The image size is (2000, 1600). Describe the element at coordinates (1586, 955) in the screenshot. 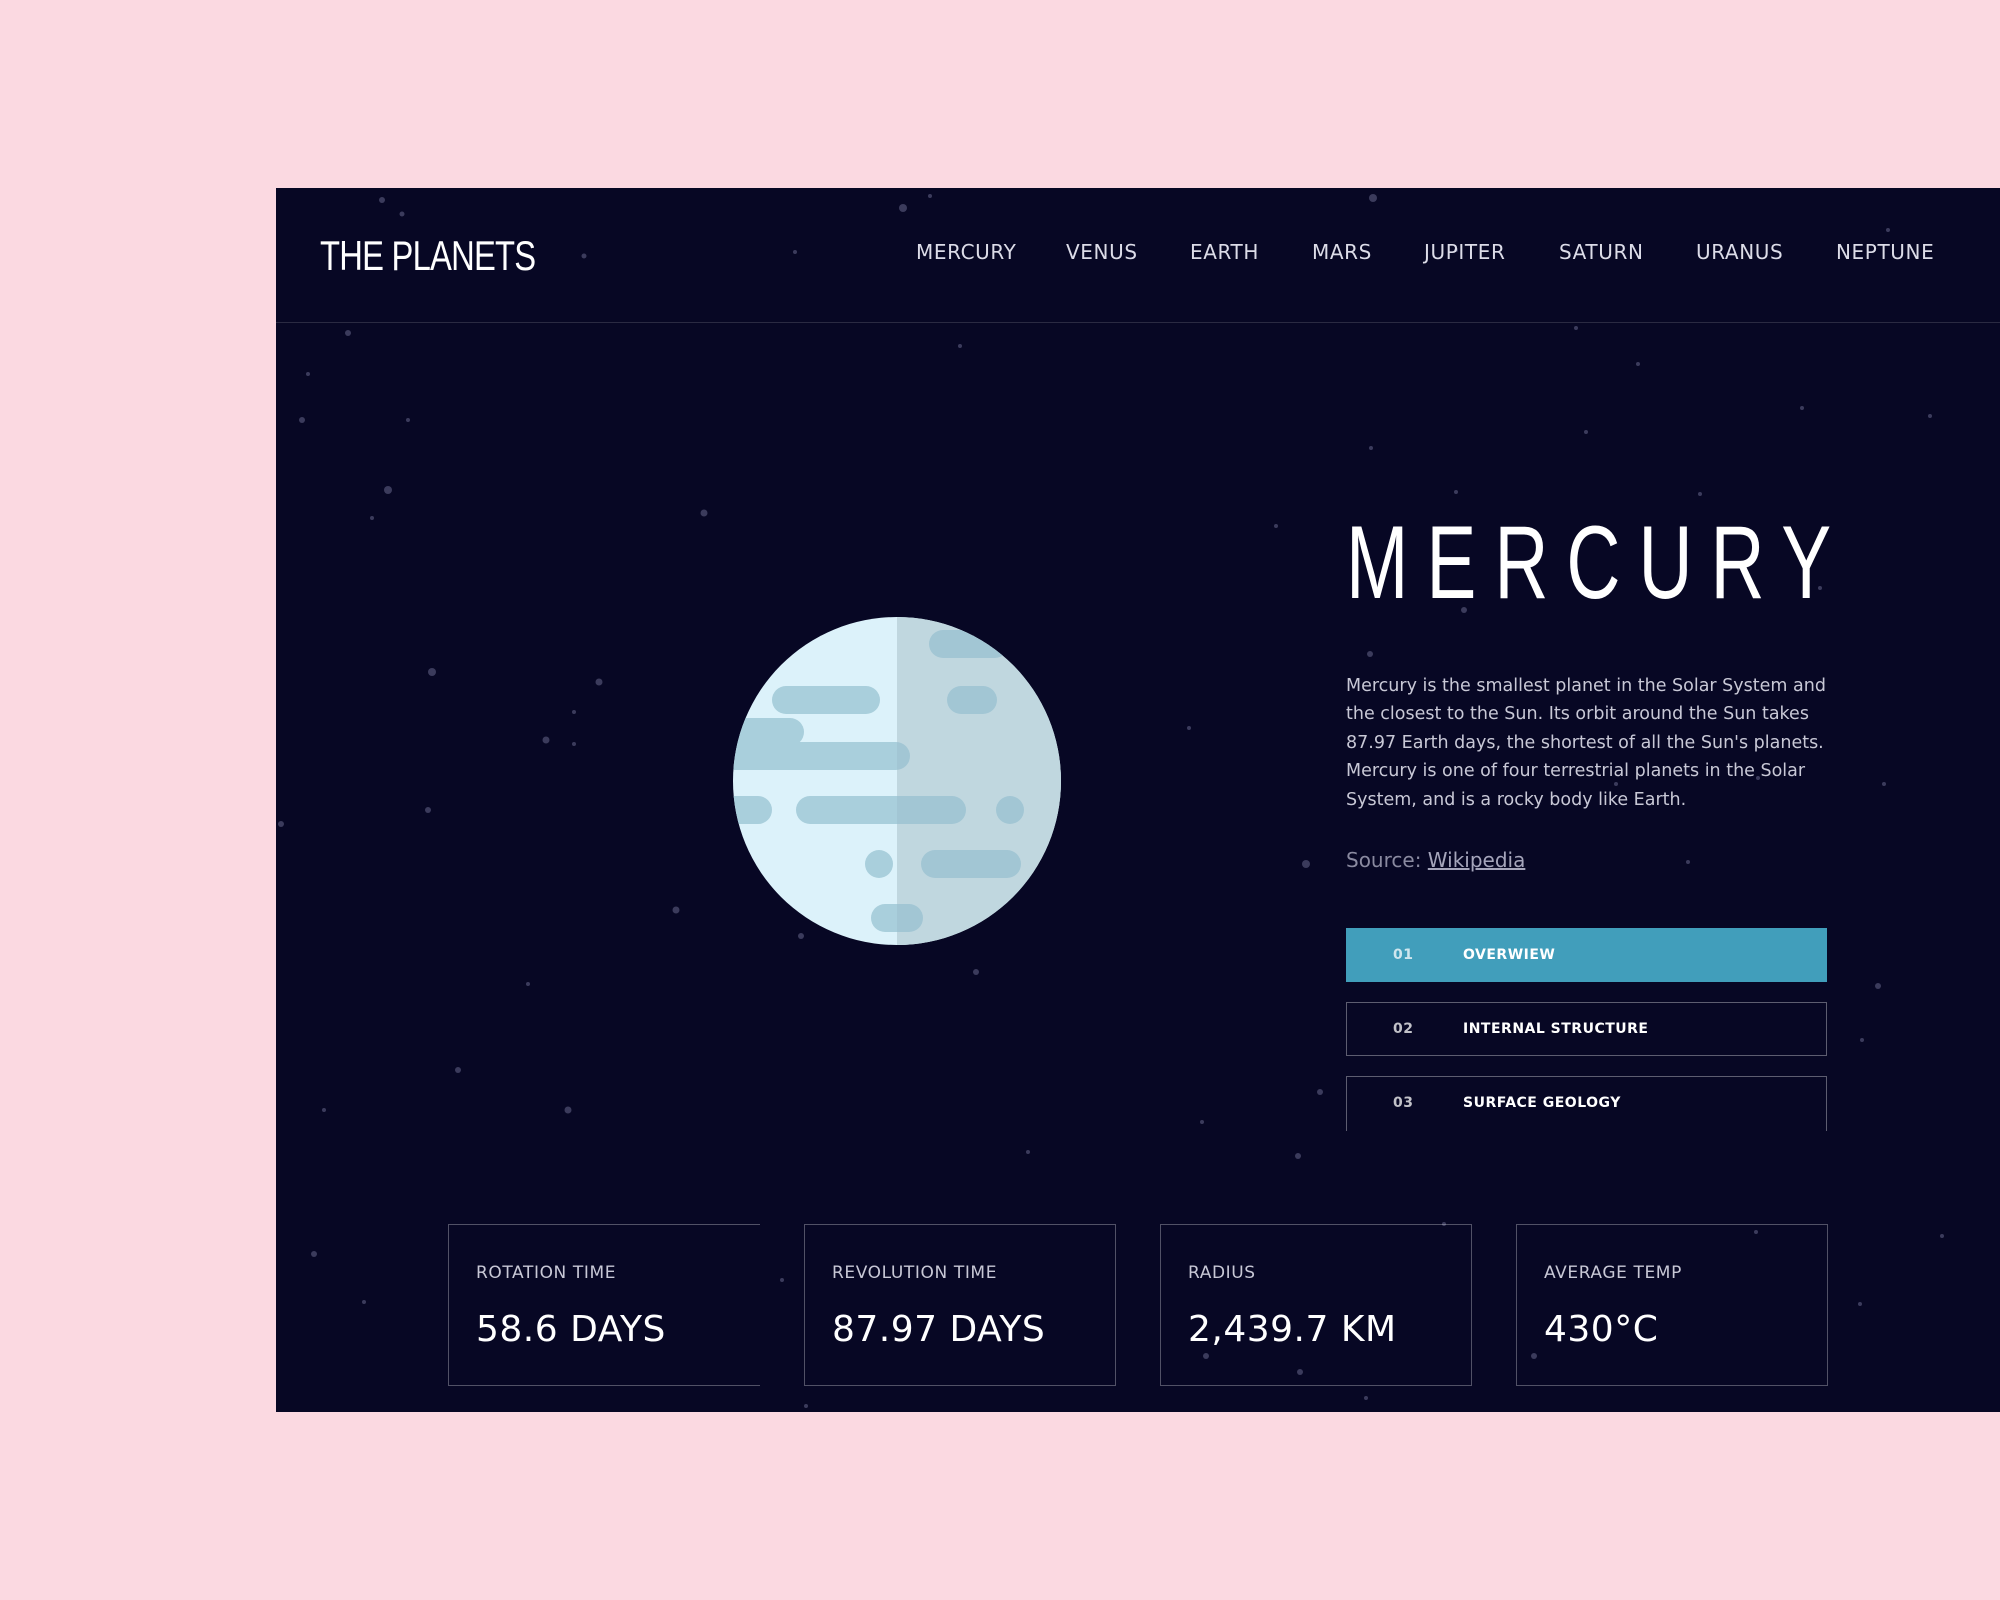

I see `tab-overview: 01 OVERWIEW` at that location.